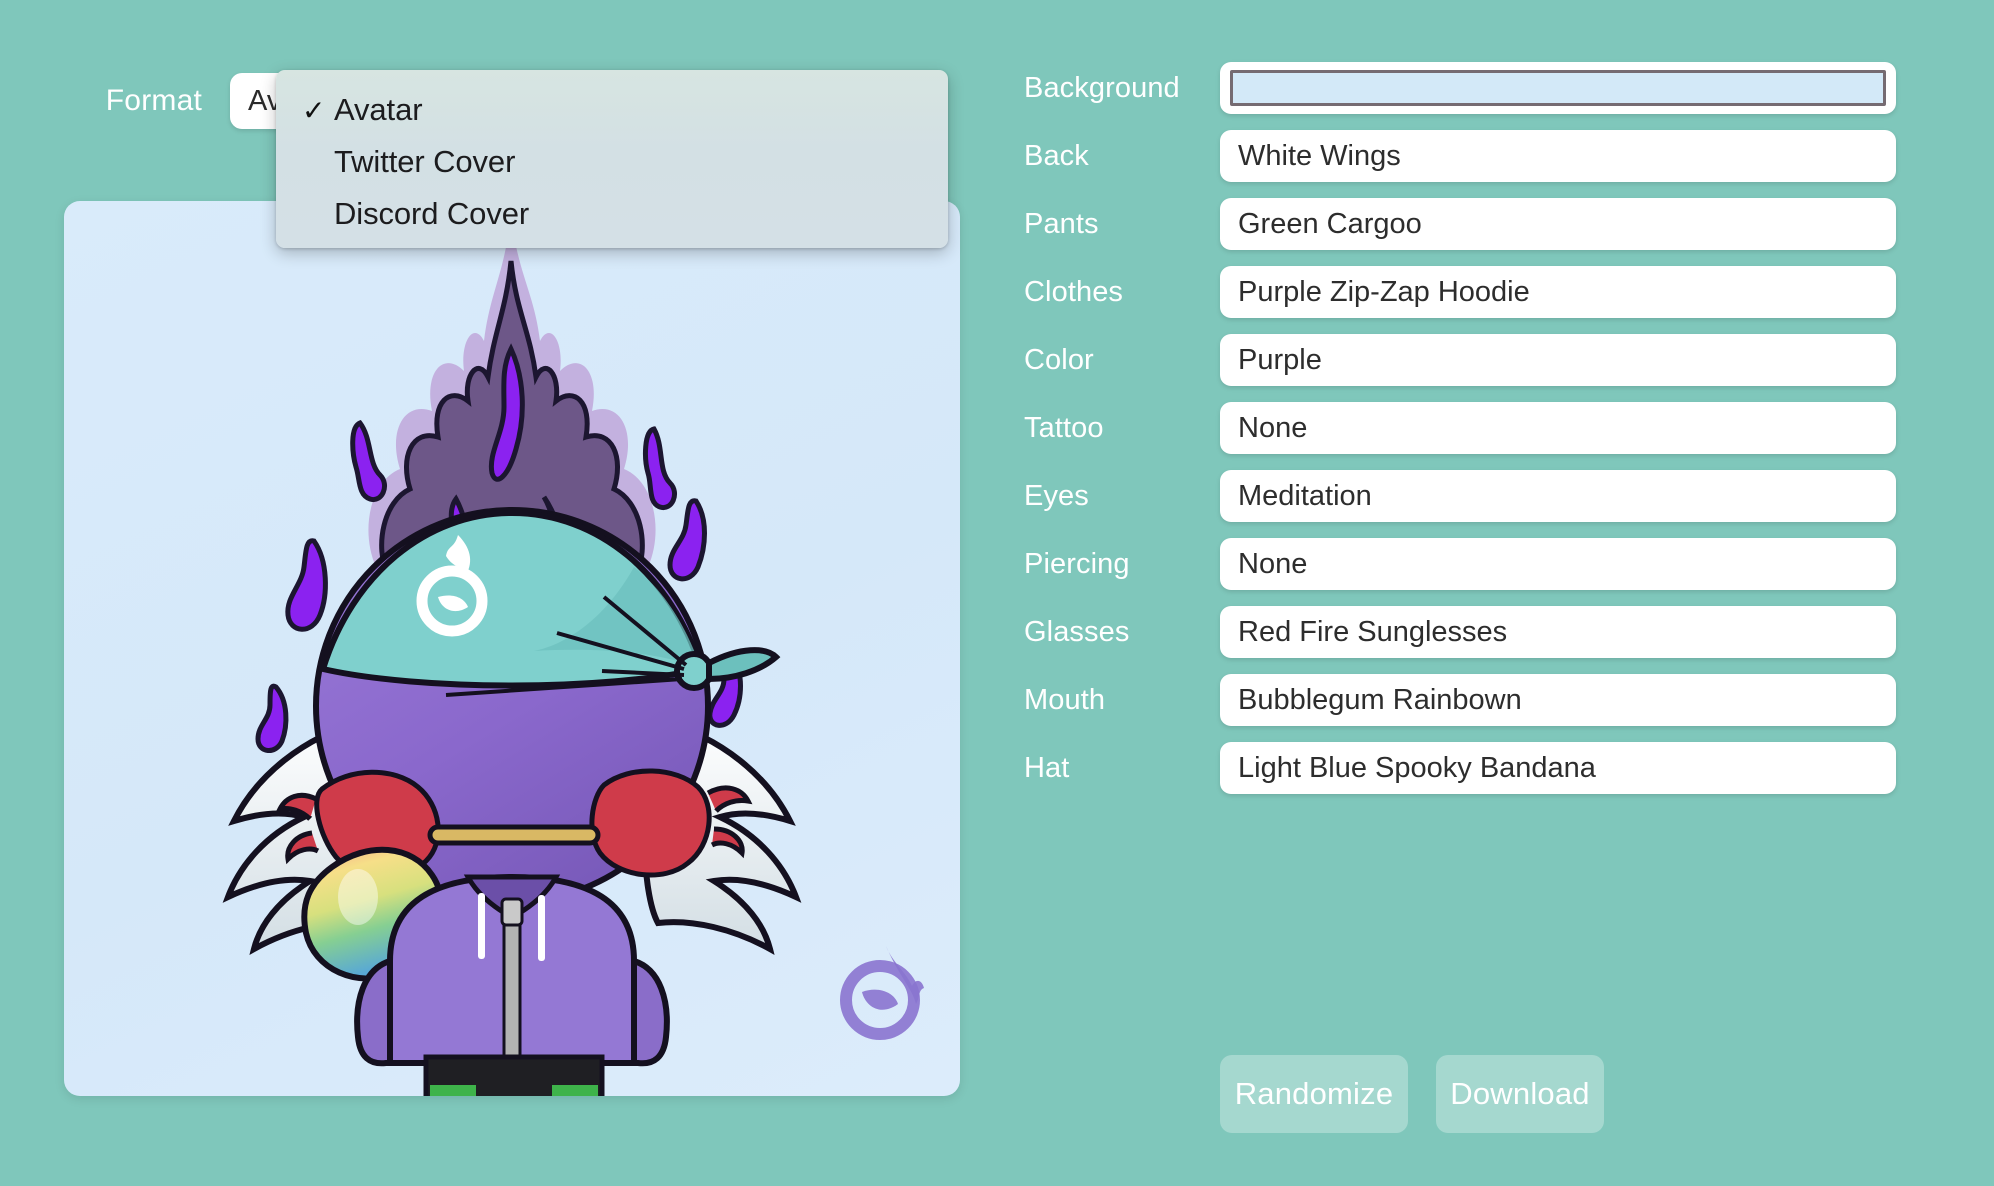 This screenshot has height=1186, width=1994. Describe the element at coordinates (743, 665) in the screenshot. I see `bandana-tail` at that location.